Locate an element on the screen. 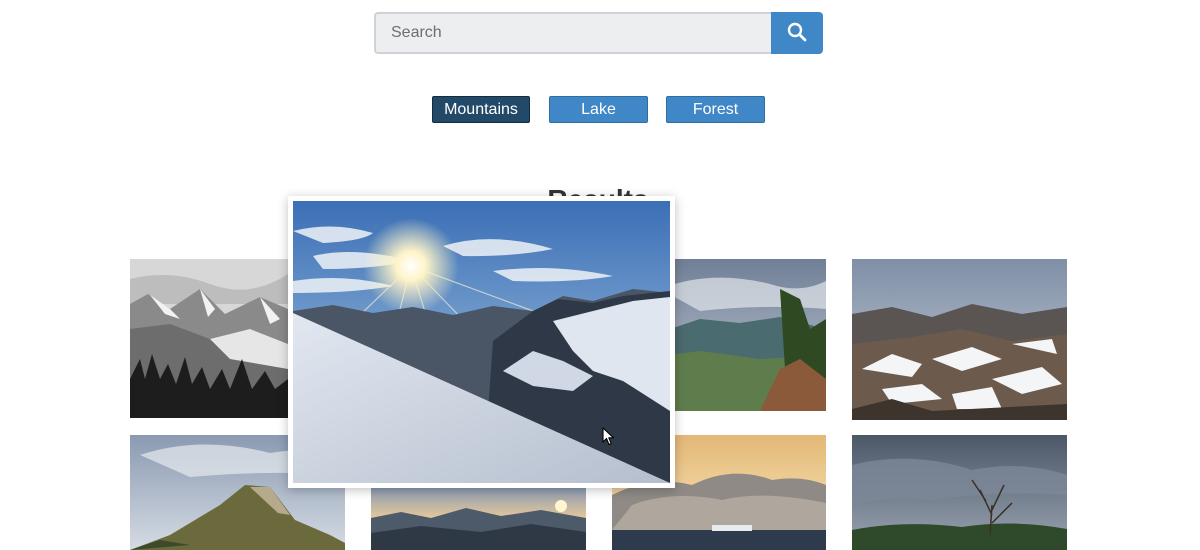 The width and height of the screenshot is (1200, 550). filter-lake-button: Lake is located at coordinates (598, 109).